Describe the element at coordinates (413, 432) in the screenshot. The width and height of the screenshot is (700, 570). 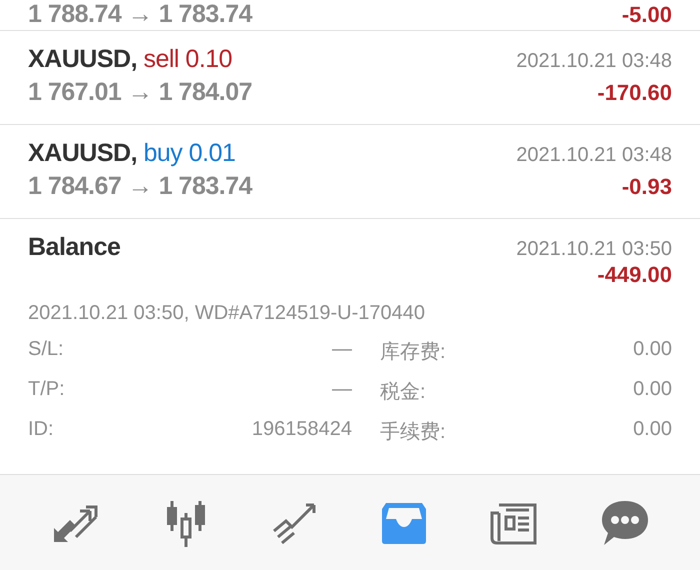
I see `detail-label: 手续费:` at that location.